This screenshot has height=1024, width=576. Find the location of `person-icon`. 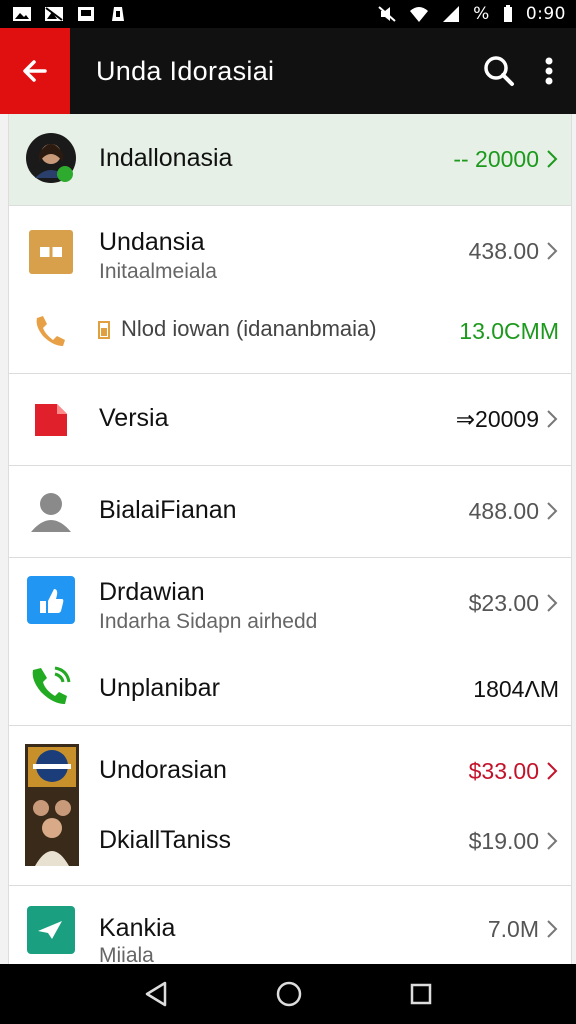

person-icon is located at coordinates (51, 512).